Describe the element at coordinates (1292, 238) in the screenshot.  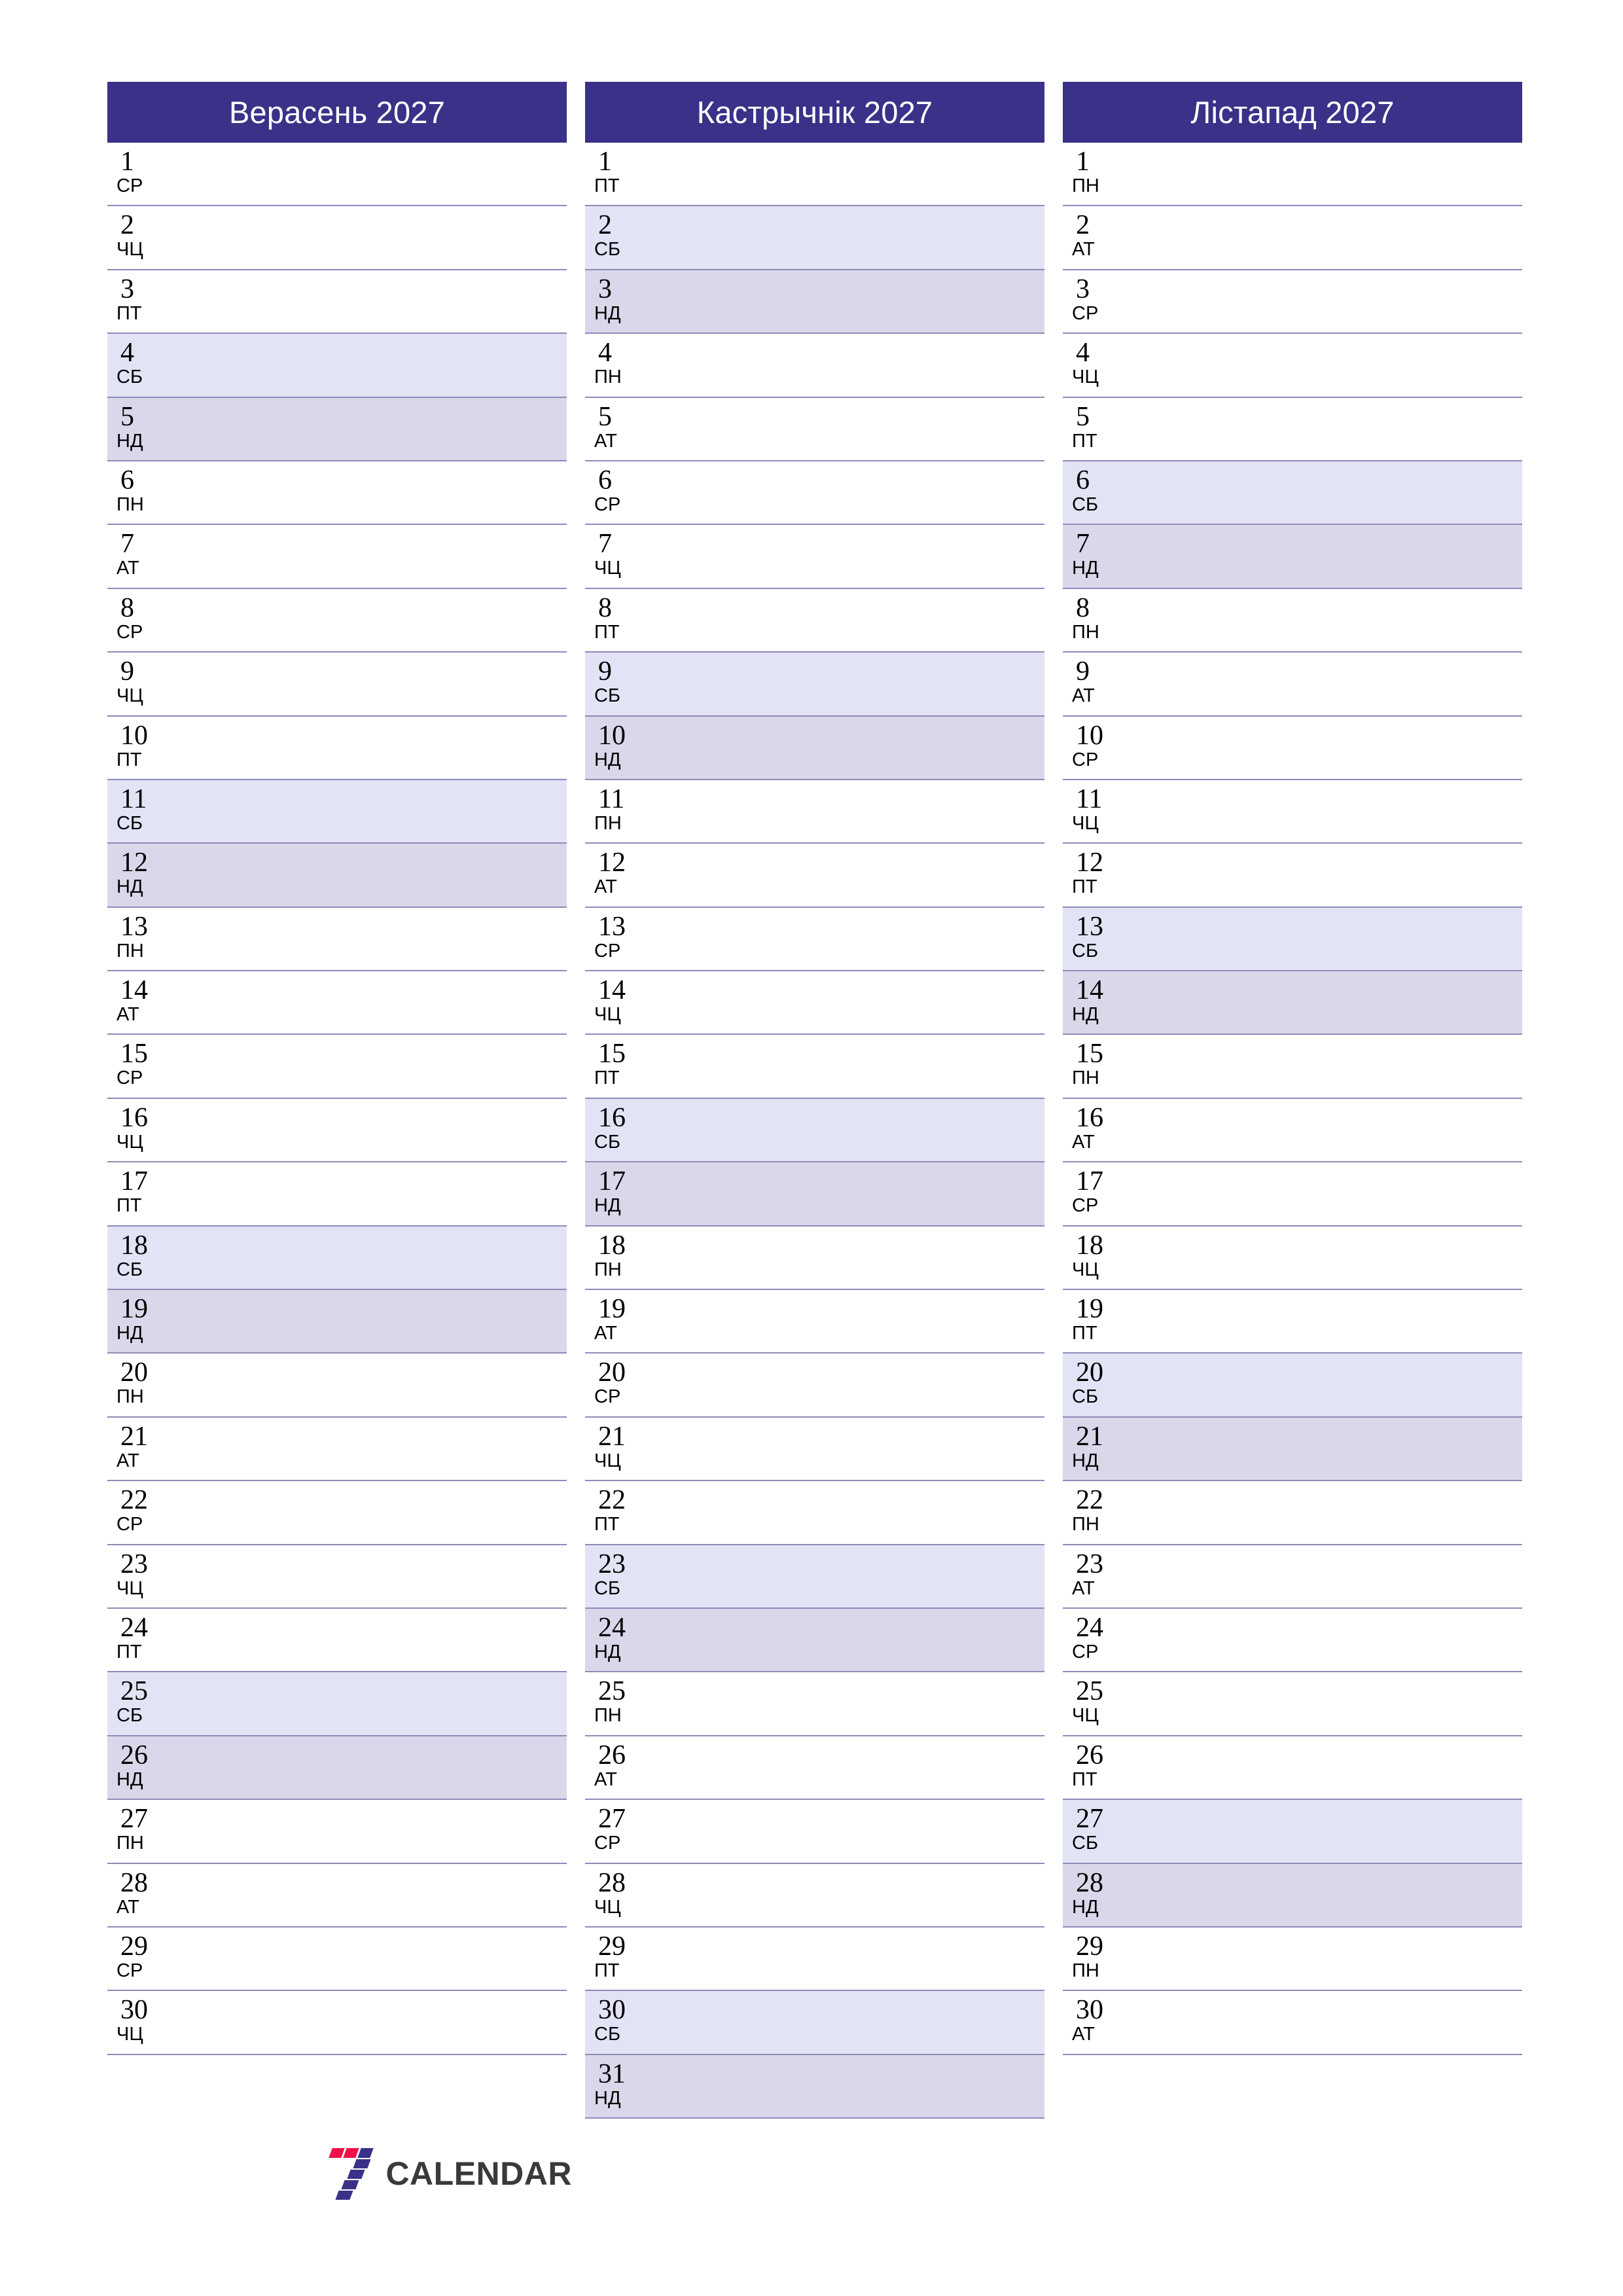
I see `day-row: 2 АТ` at that location.